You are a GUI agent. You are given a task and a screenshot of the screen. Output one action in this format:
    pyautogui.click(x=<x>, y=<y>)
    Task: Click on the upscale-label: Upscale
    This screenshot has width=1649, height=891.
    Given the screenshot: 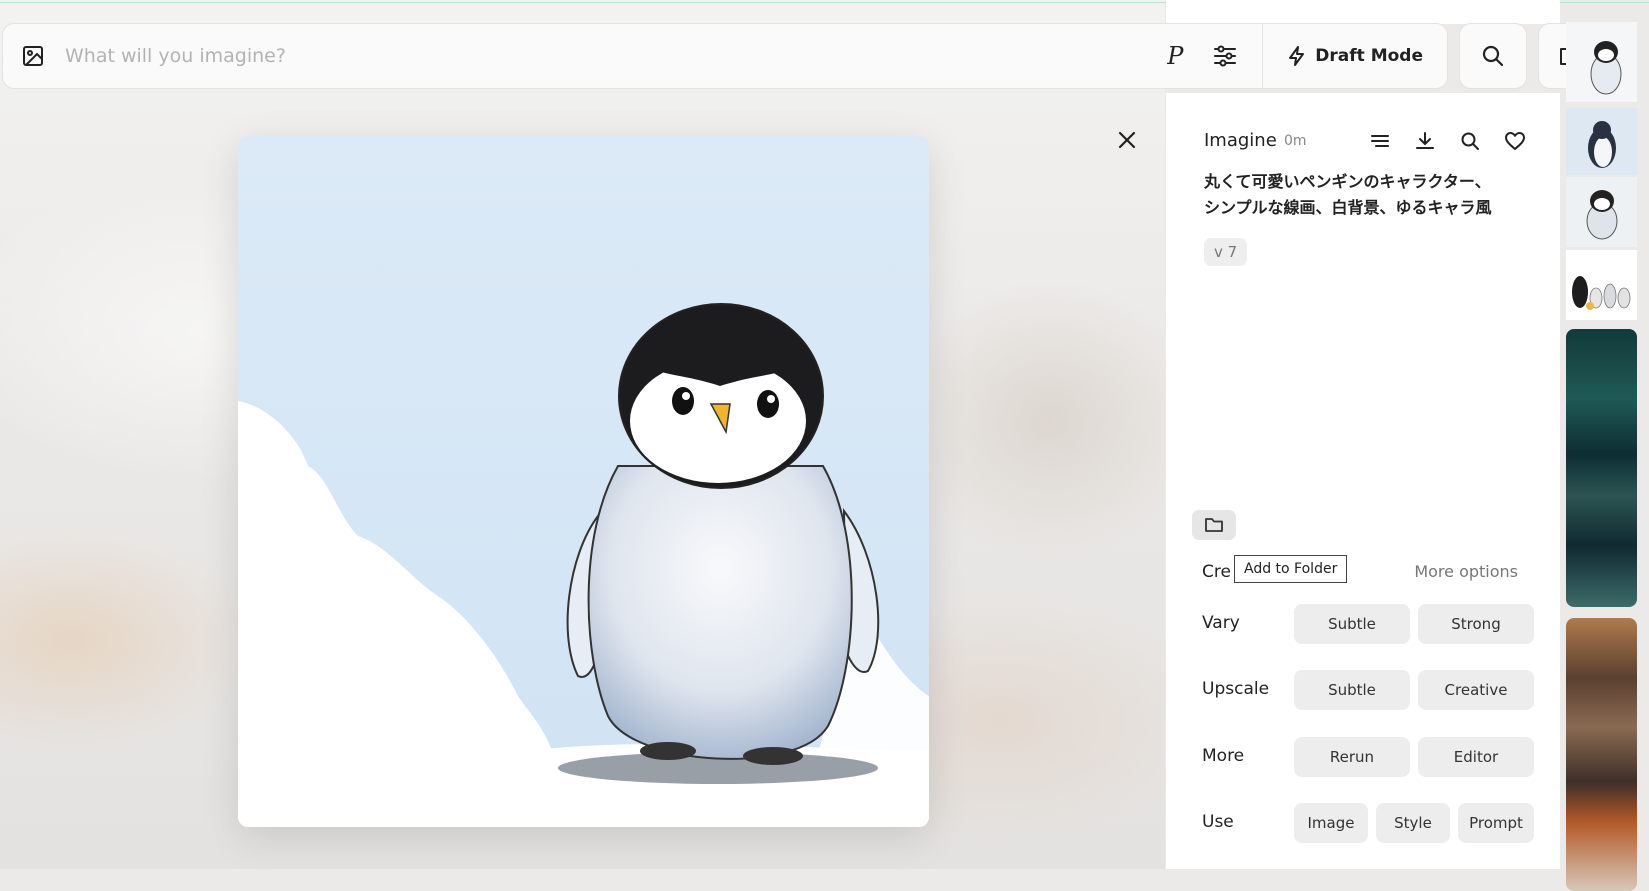 What is the action you would take?
    pyautogui.click(x=1236, y=689)
    